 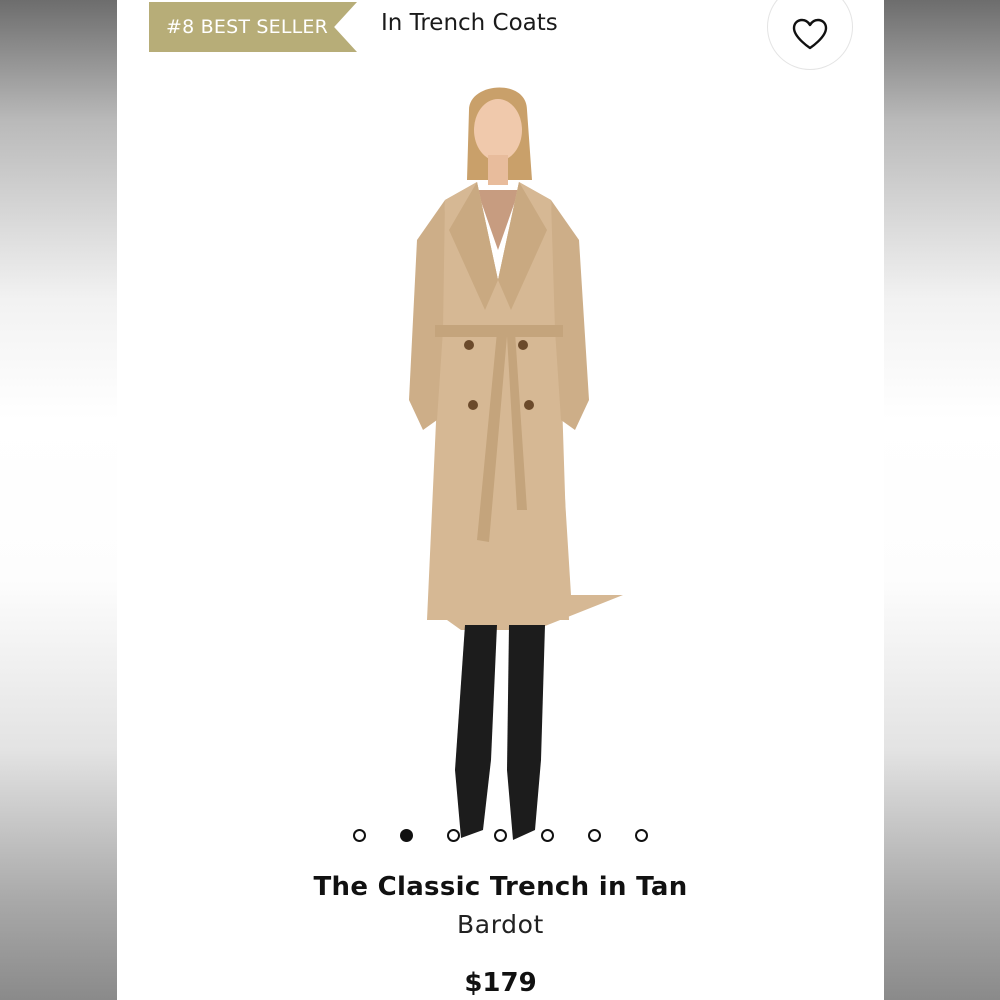 I want to click on heart-outline-icon, so click(x=810, y=34).